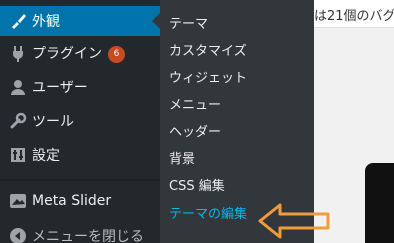 This screenshot has width=394, height=243. Describe the element at coordinates (195, 103) in the screenshot. I see `submenu-item-menus: メニュー` at that location.